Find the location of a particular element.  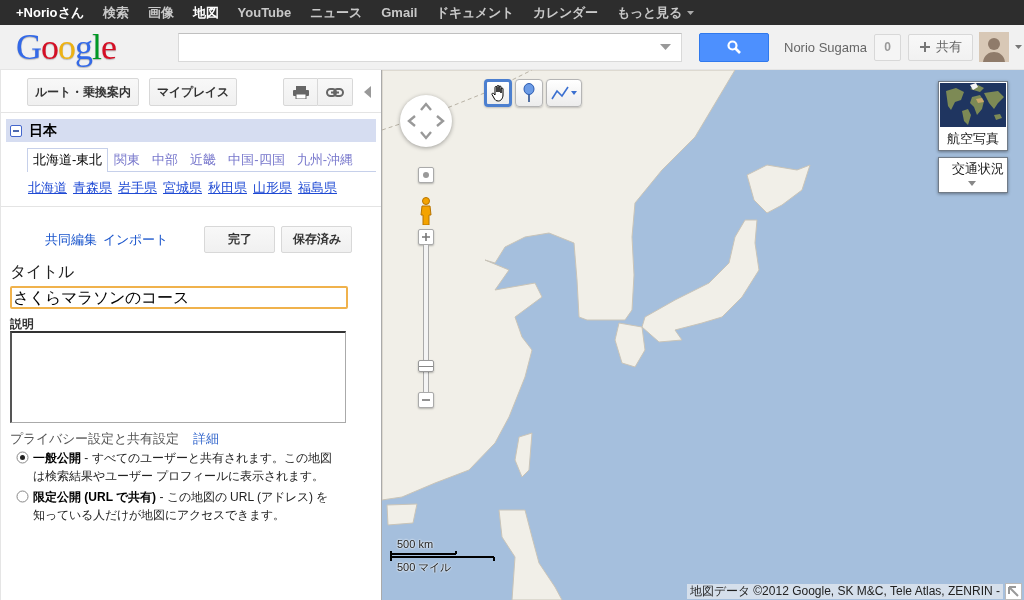

pin-icon is located at coordinates (529, 93).